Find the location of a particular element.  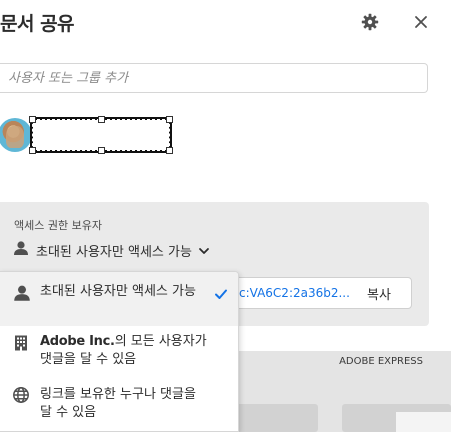

org-name: Adobe Inc. is located at coordinates (77, 341).